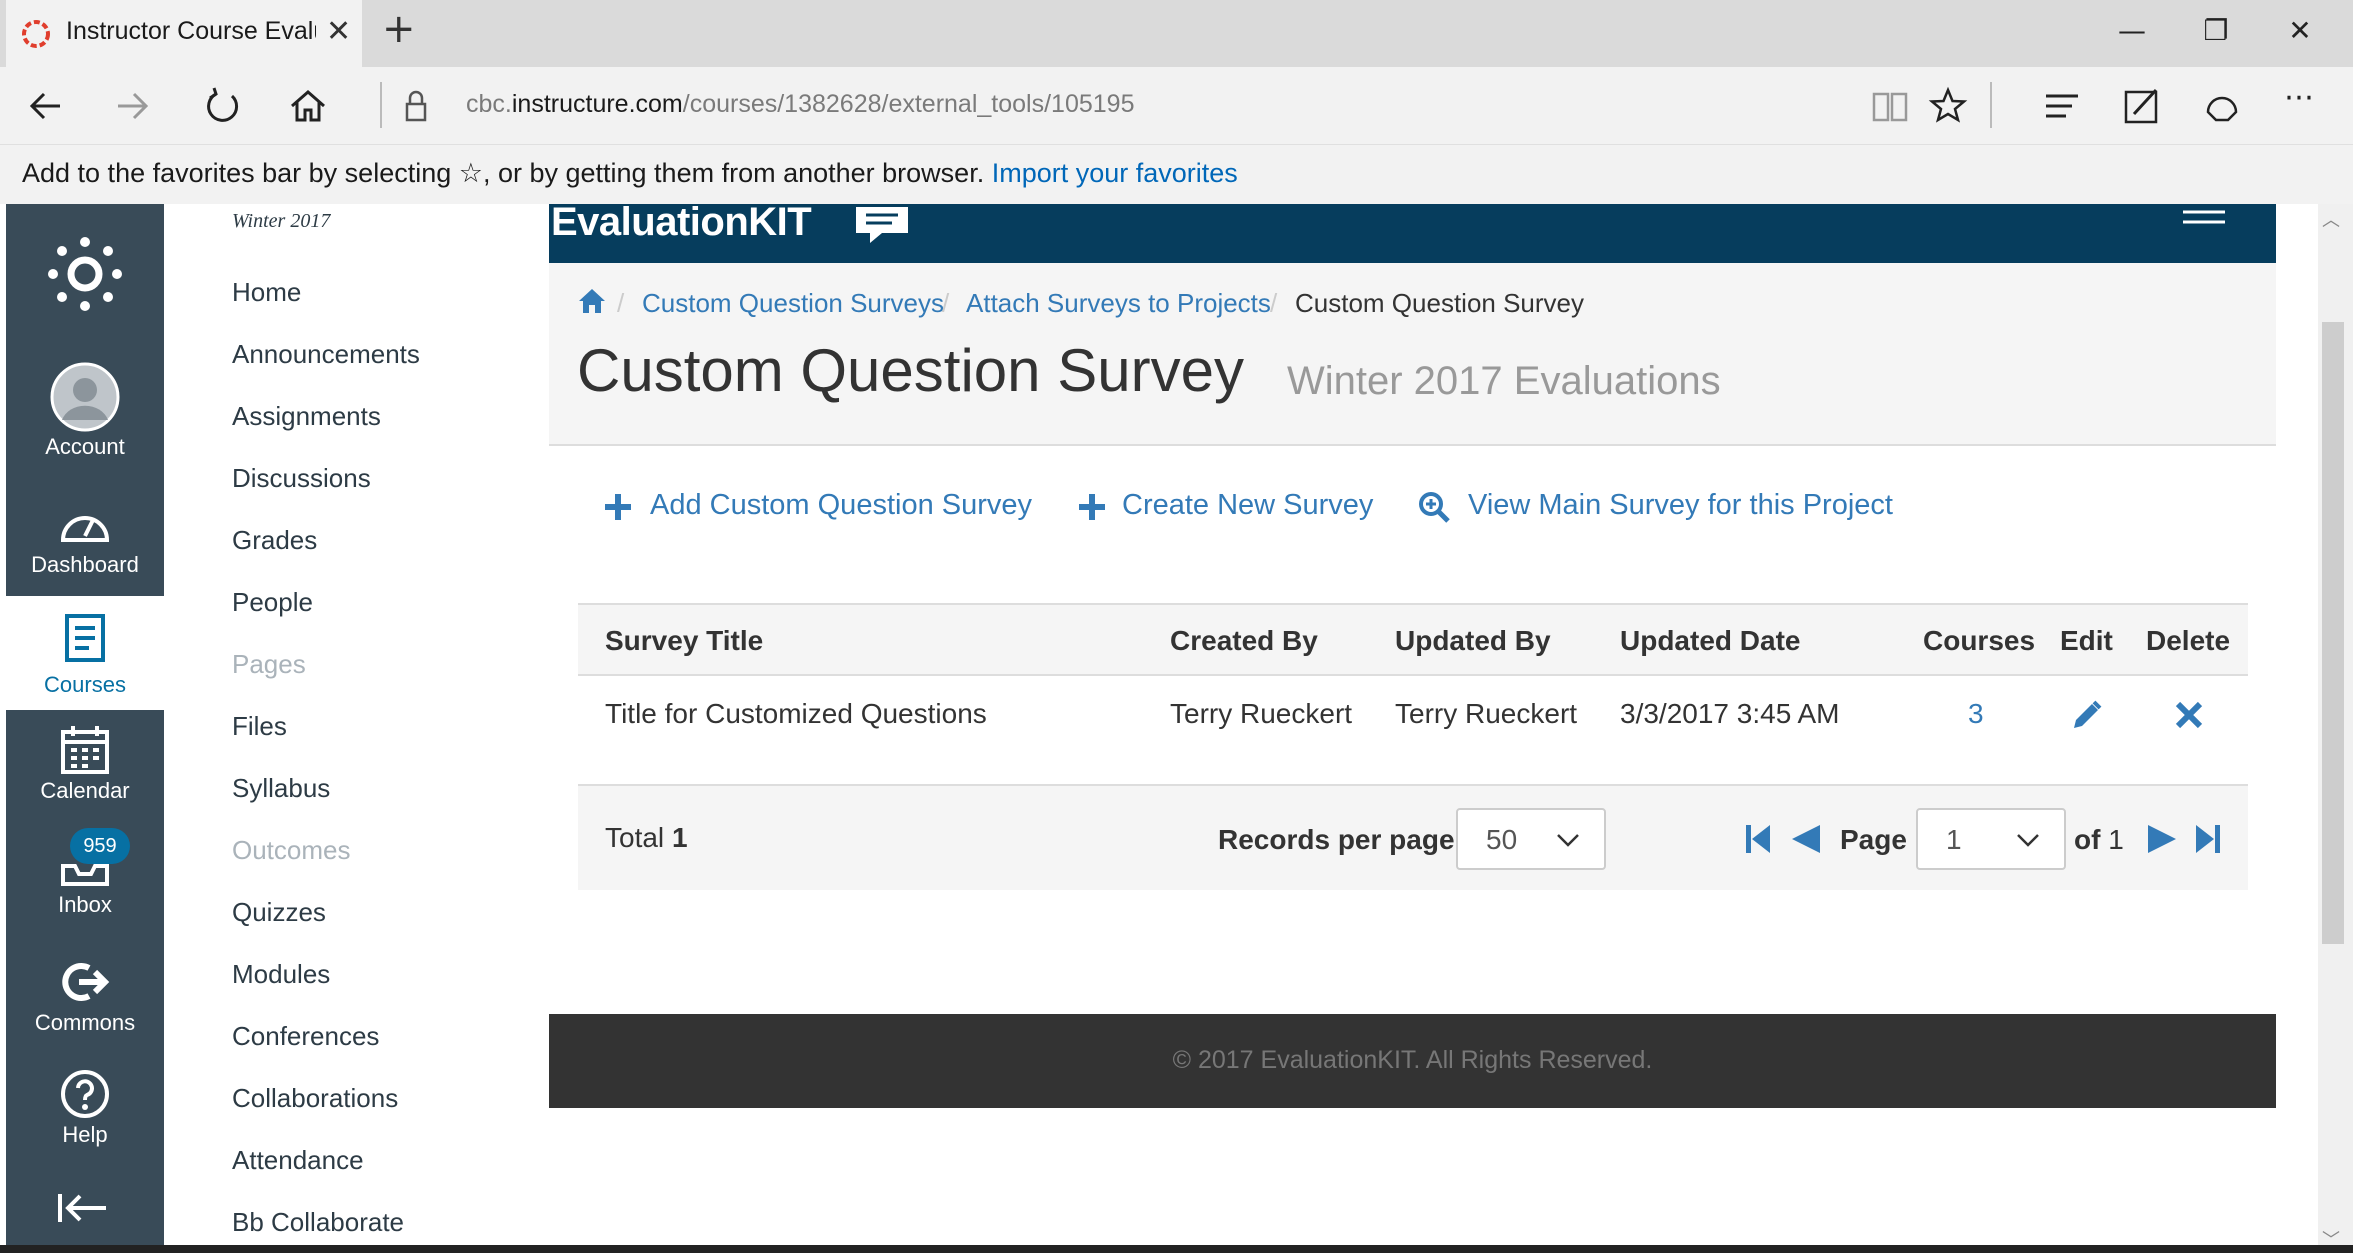  I want to click on url-host: instructure.com, so click(597, 104).